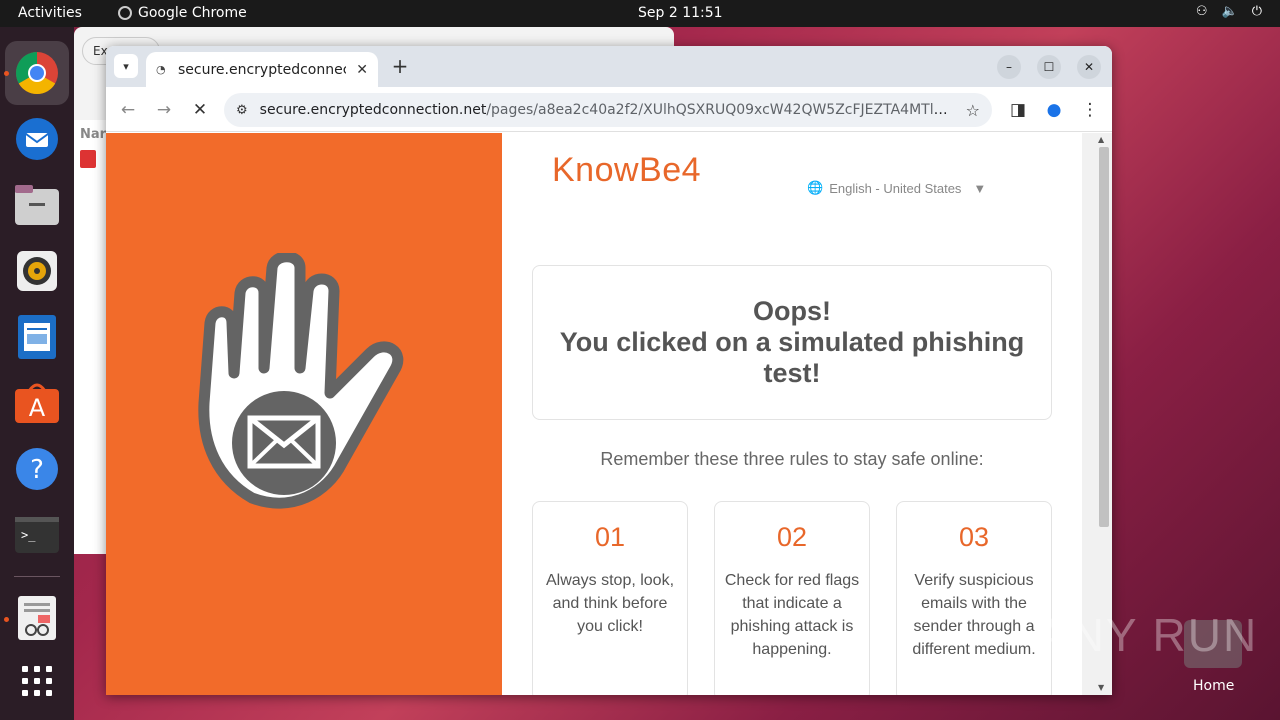 This screenshot has height=720, width=1280. Describe the element at coordinates (200, 110) in the screenshot. I see `stop-loading-button: ✕` at that location.